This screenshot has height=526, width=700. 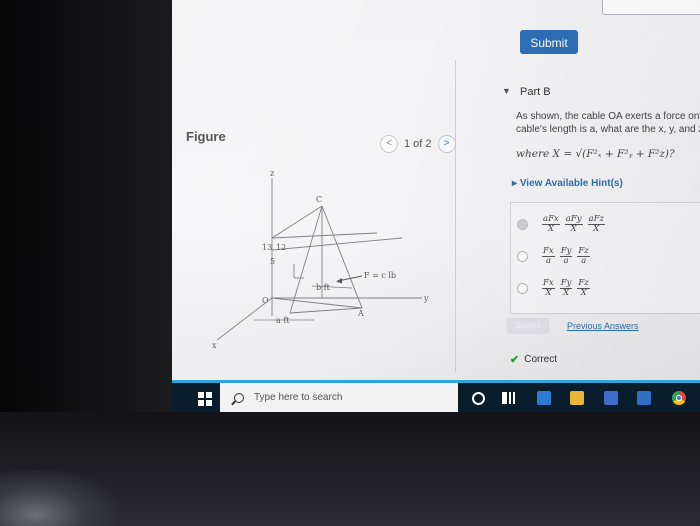 I want to click on caret-down-icon: ▼, so click(x=506, y=91).